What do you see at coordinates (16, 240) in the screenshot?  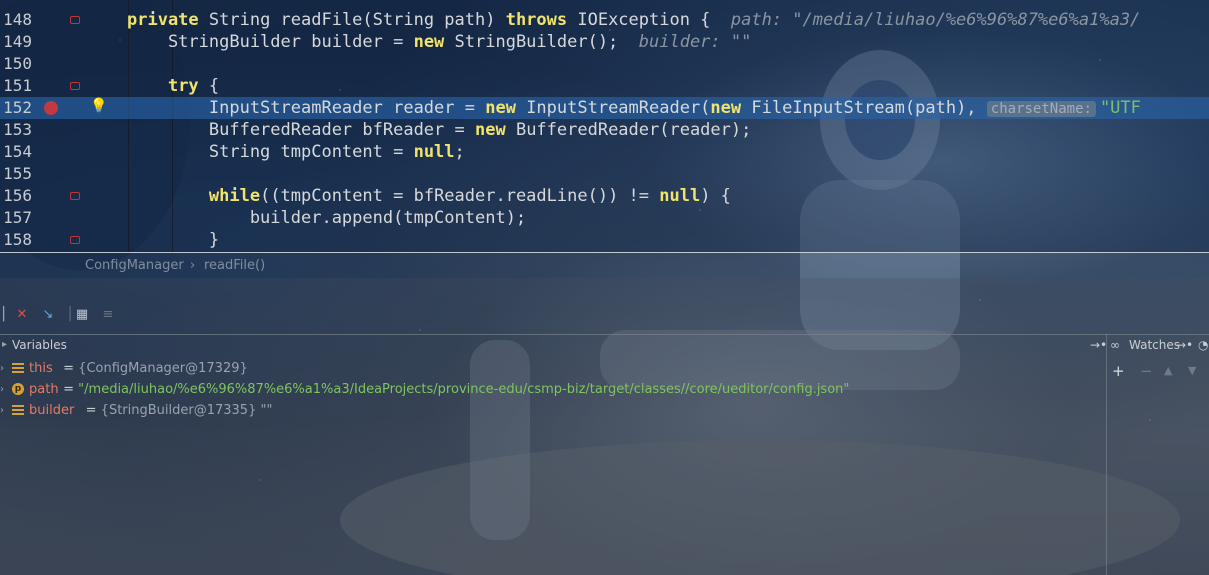 I see `line-number: 158` at bounding box center [16, 240].